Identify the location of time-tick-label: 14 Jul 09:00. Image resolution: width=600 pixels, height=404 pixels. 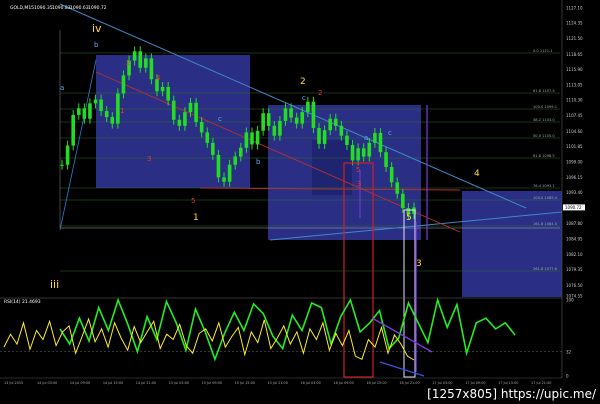
(80, 383).